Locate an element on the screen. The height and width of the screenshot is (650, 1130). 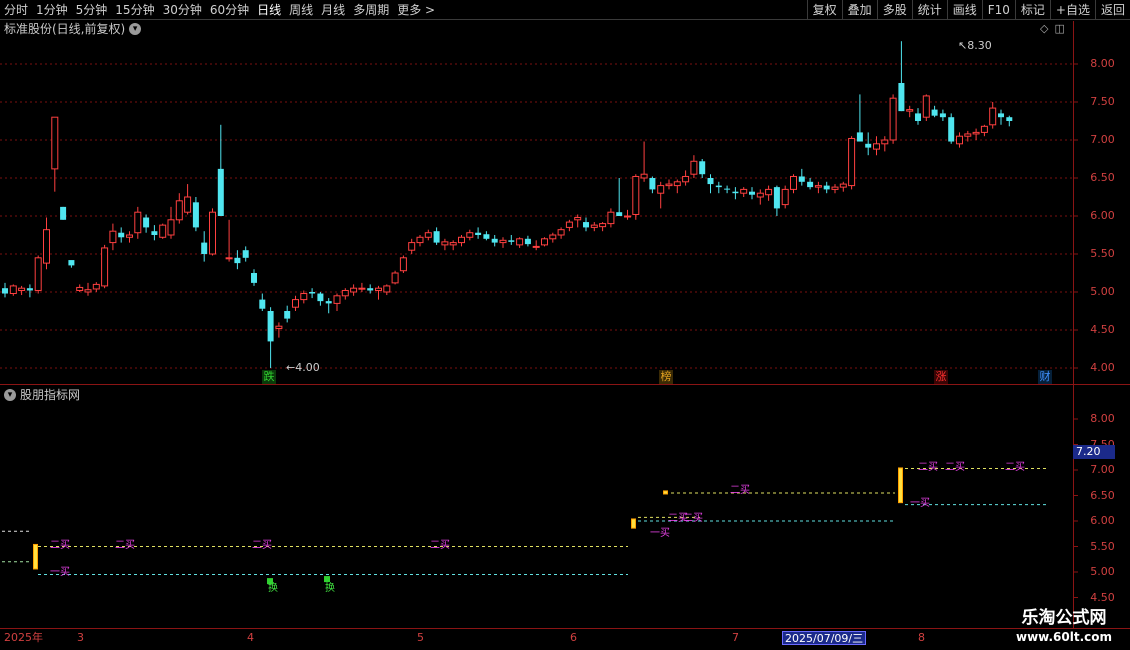
event-fall-label: 跌 is located at coordinates (269, 376).